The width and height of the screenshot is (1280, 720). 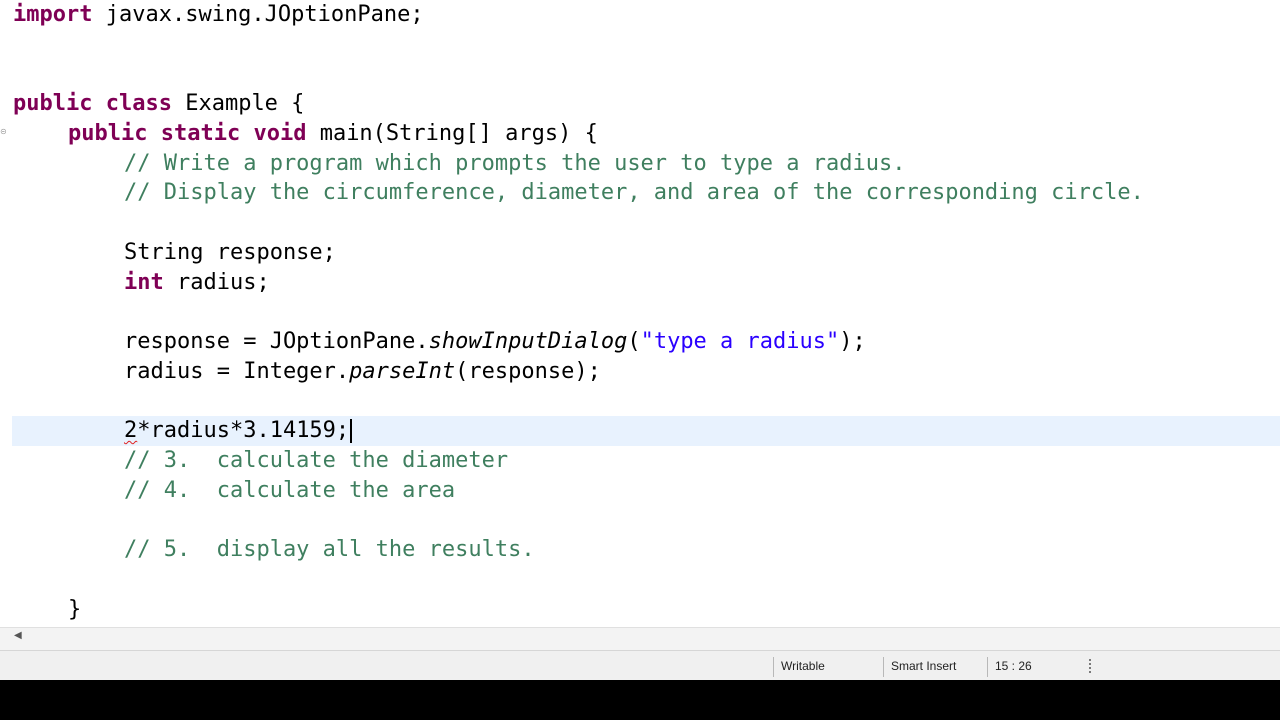 I want to click on code-line-18: // 5. display all the results., so click(x=640, y=550).